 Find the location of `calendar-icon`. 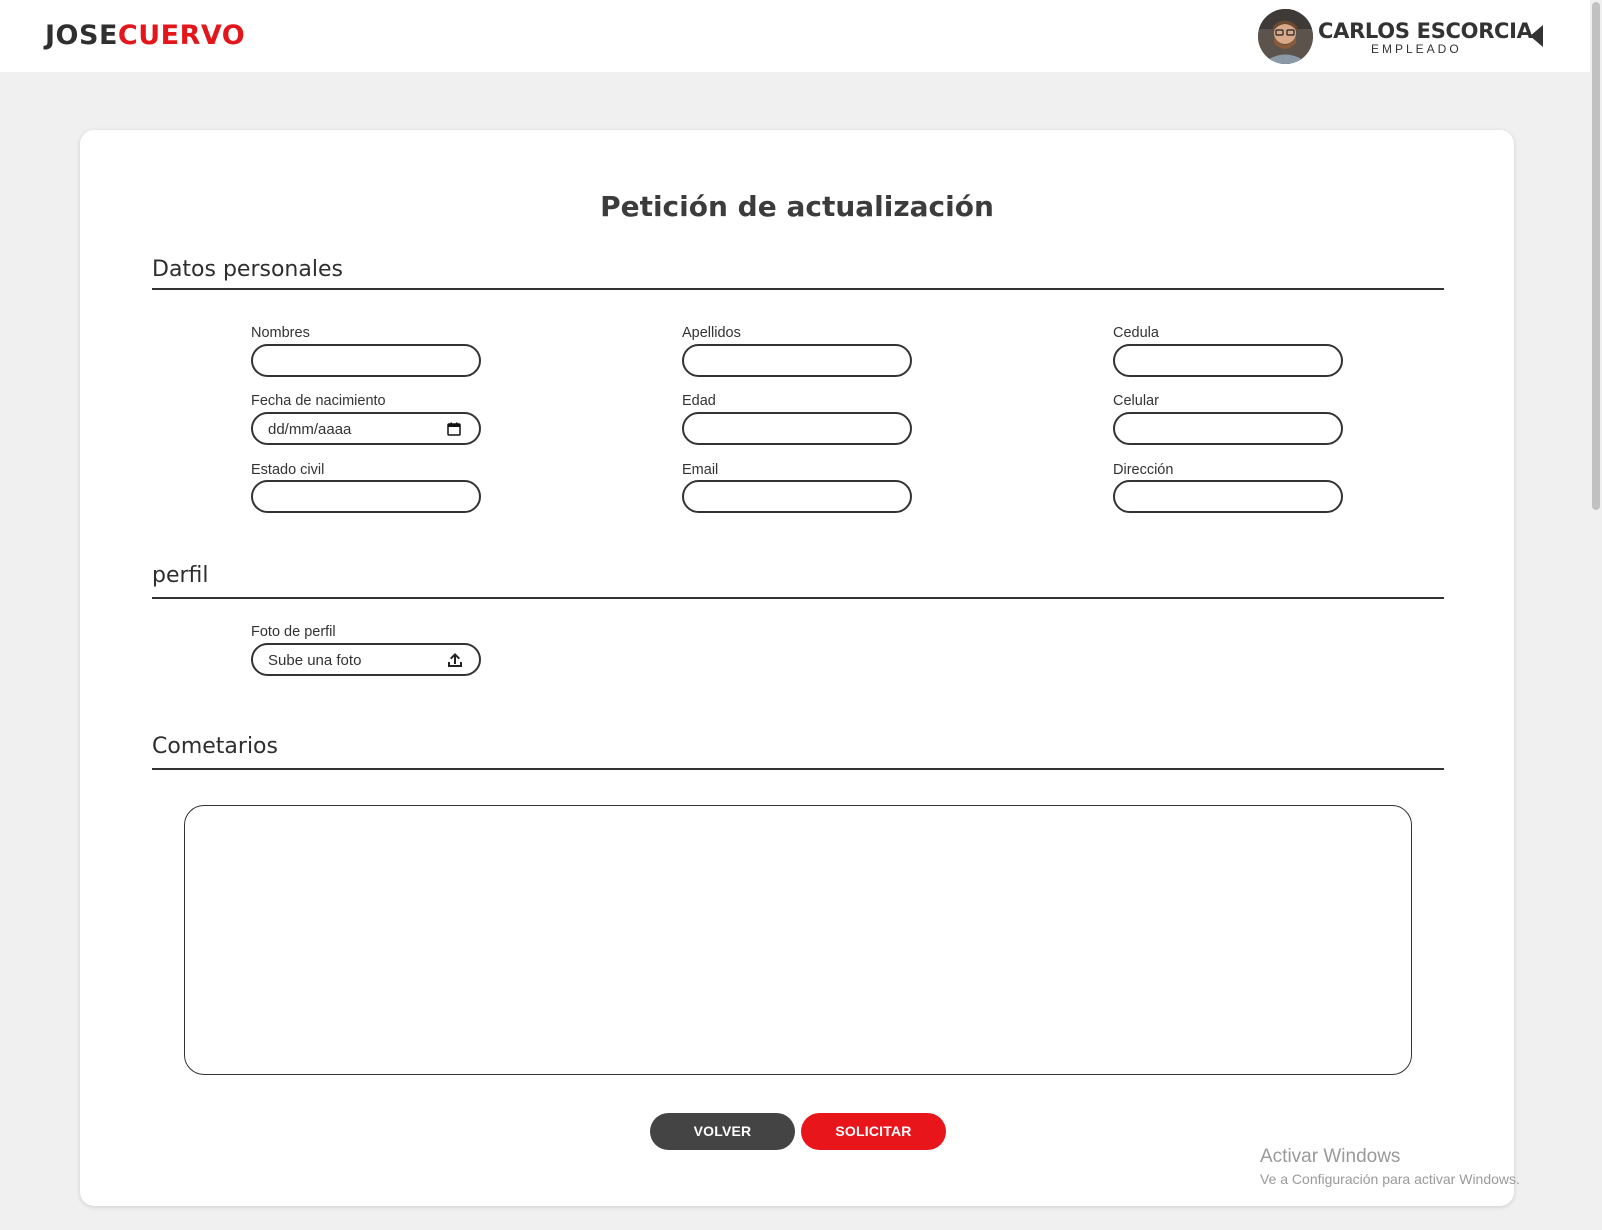

calendar-icon is located at coordinates (454, 429).